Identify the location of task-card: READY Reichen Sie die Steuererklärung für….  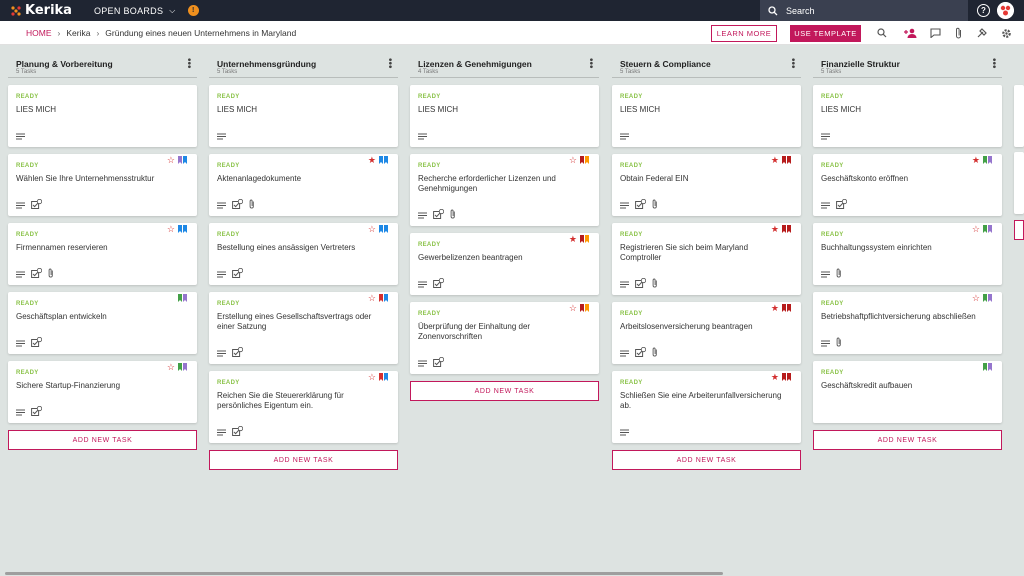
(303, 407).